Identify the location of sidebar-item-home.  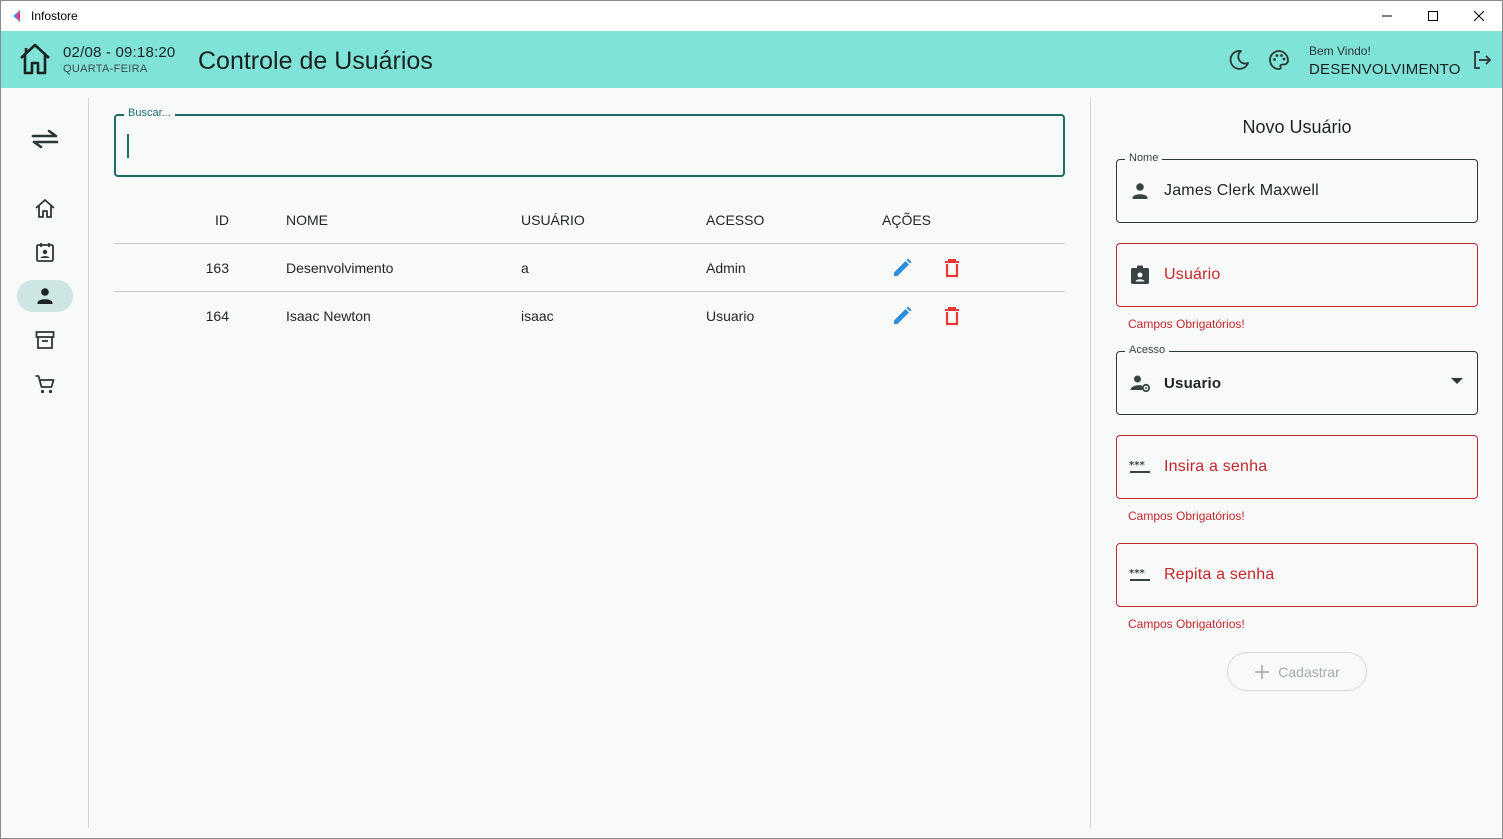
(45, 208).